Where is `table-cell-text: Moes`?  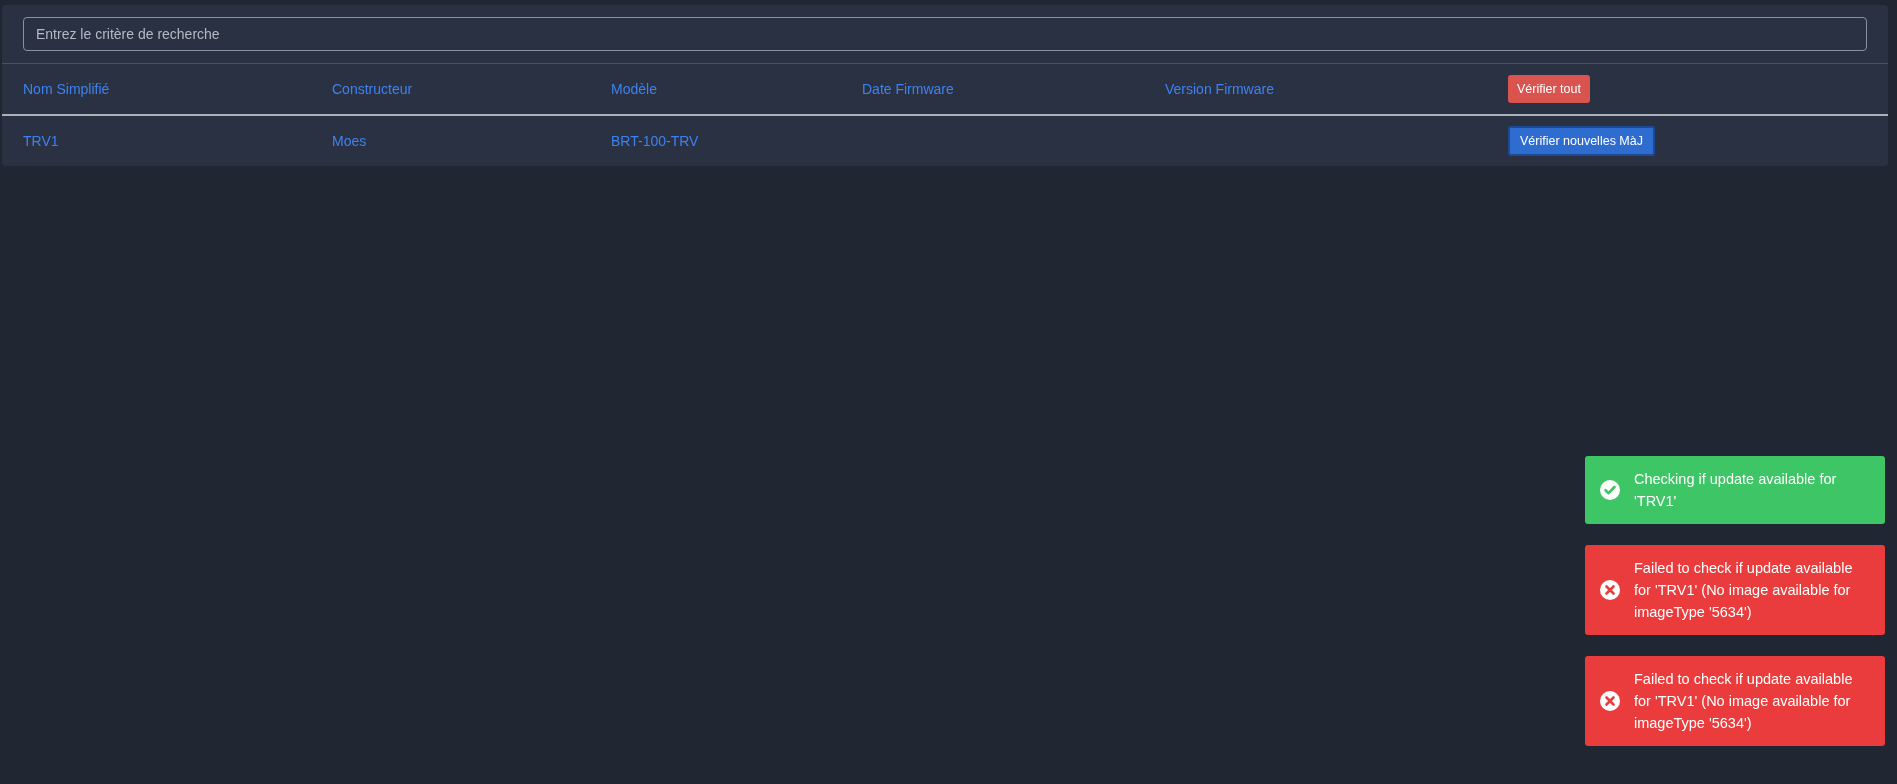
table-cell-text: Moes is located at coordinates (350, 141).